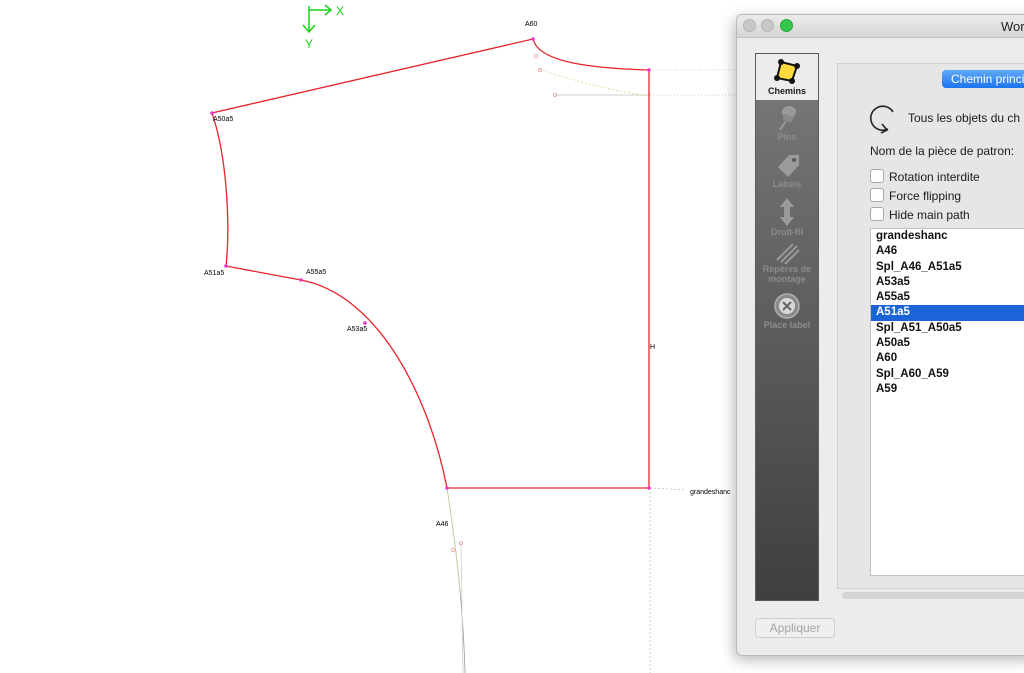 This screenshot has width=1024, height=673. I want to click on tab-reperes-montage: Repères de montage, so click(787, 262).